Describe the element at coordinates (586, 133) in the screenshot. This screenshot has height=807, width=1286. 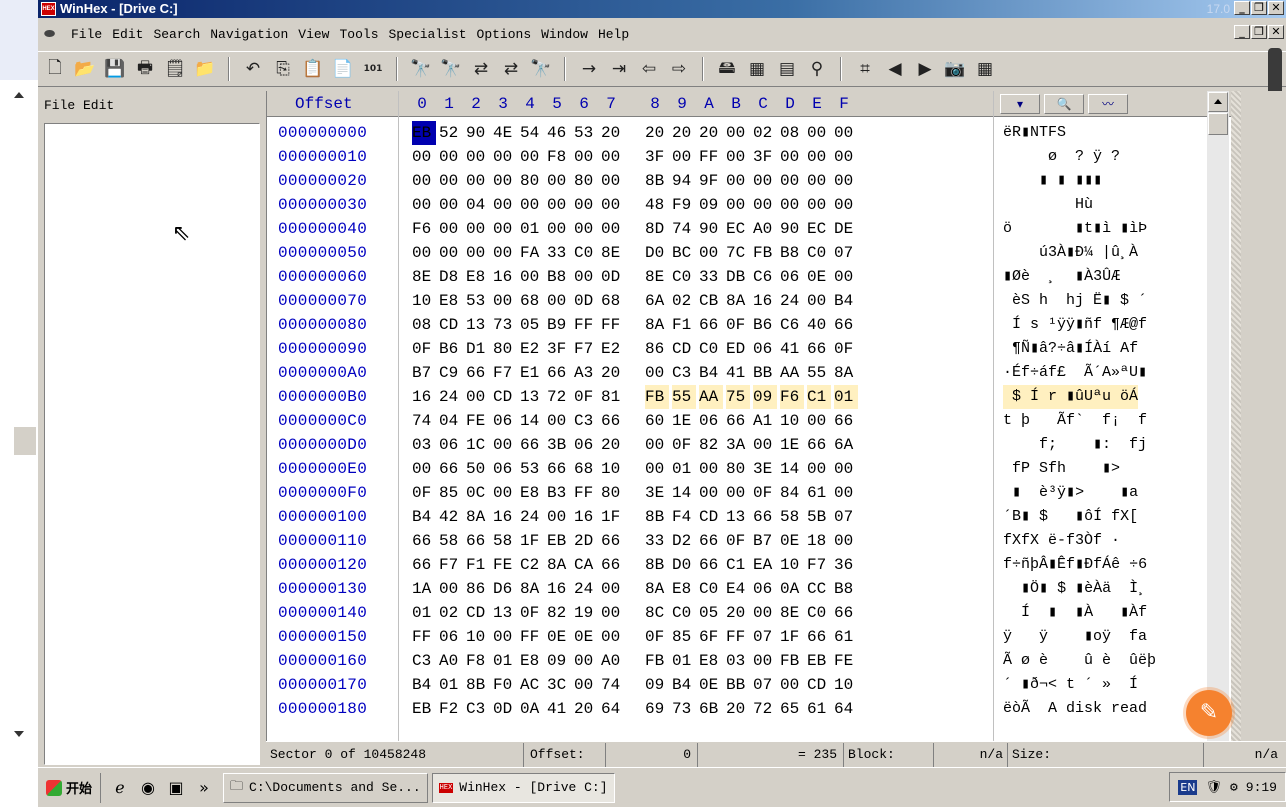
I see `hex-byte: 53` at that location.